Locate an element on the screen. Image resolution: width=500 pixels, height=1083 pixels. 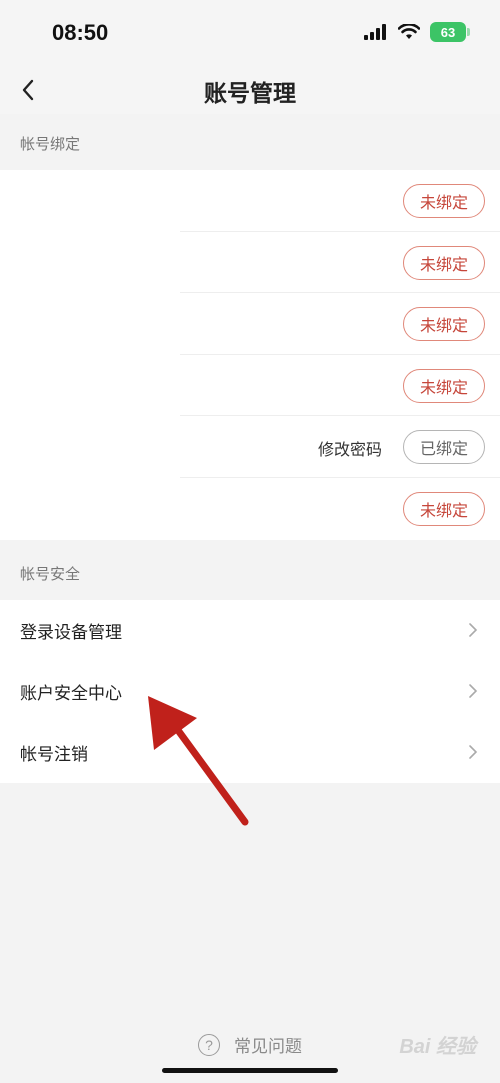
security-row: 账户安全中心 is located at coordinates (250, 691).